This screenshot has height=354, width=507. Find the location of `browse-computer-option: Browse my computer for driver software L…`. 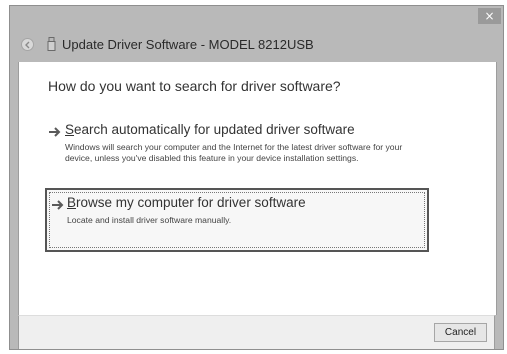

browse-computer-option: Browse my computer for driver software L… is located at coordinates (237, 220).